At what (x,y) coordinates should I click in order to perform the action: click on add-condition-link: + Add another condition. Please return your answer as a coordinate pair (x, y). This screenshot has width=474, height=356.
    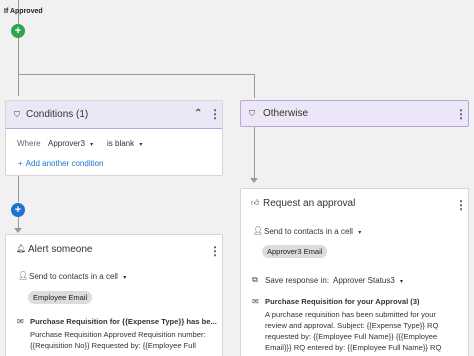
    Looking at the image, I should click on (61, 163).